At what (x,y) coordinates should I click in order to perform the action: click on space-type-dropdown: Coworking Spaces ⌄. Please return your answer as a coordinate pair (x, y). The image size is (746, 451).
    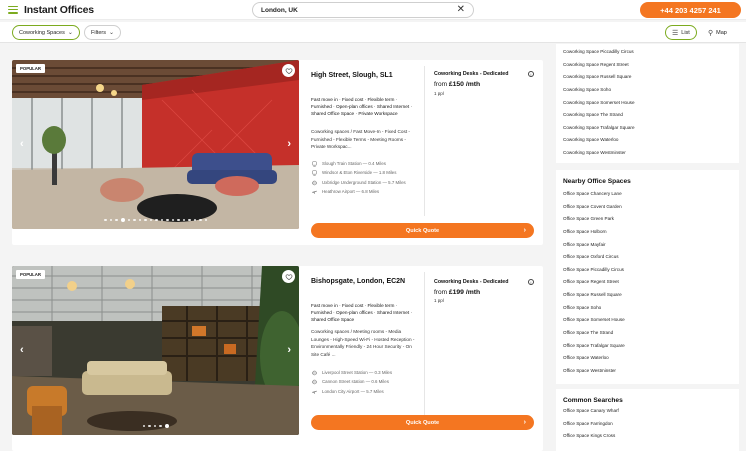
    Looking at the image, I should click on (46, 32).